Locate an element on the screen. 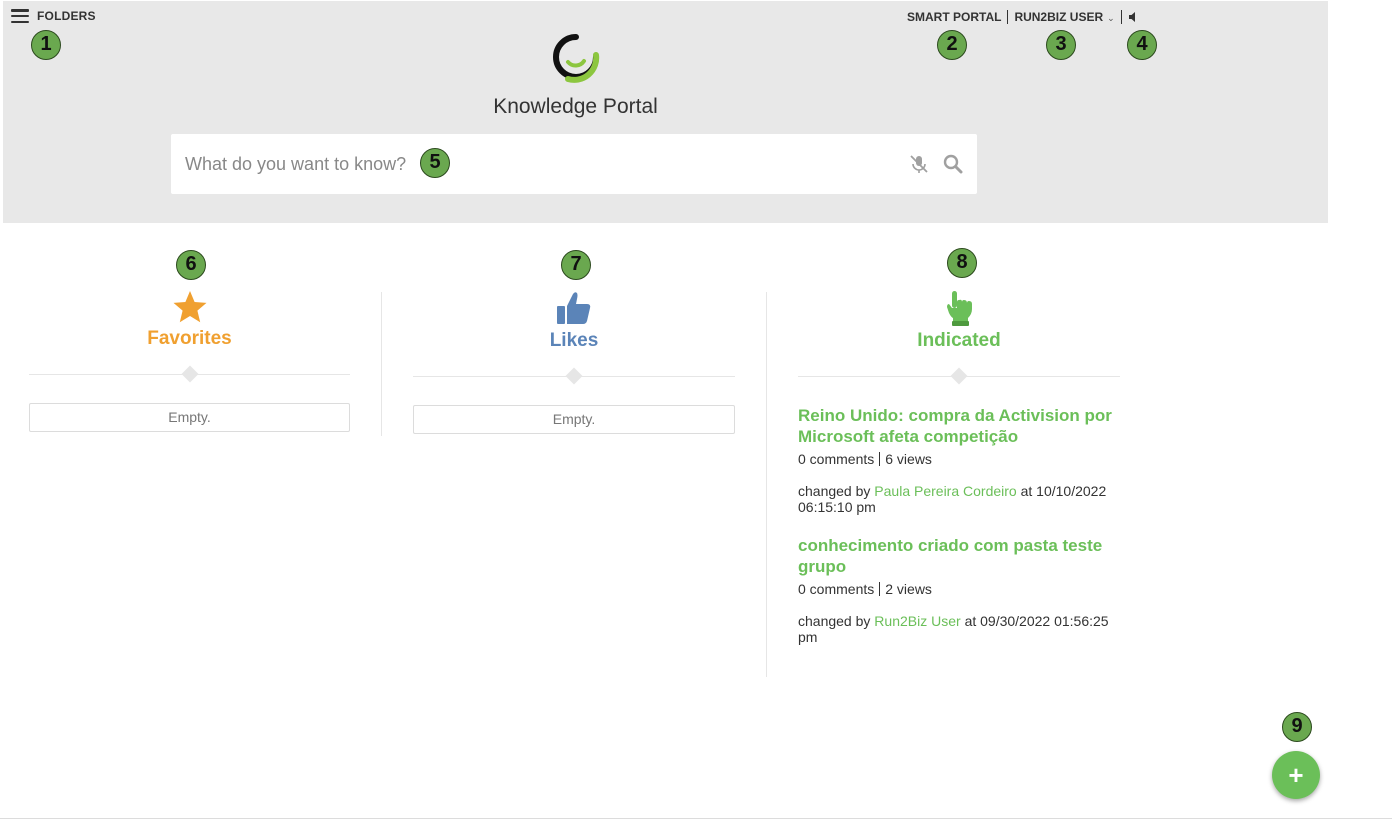 This screenshot has width=1392, height=821. views-count: 2 views is located at coordinates (908, 589).